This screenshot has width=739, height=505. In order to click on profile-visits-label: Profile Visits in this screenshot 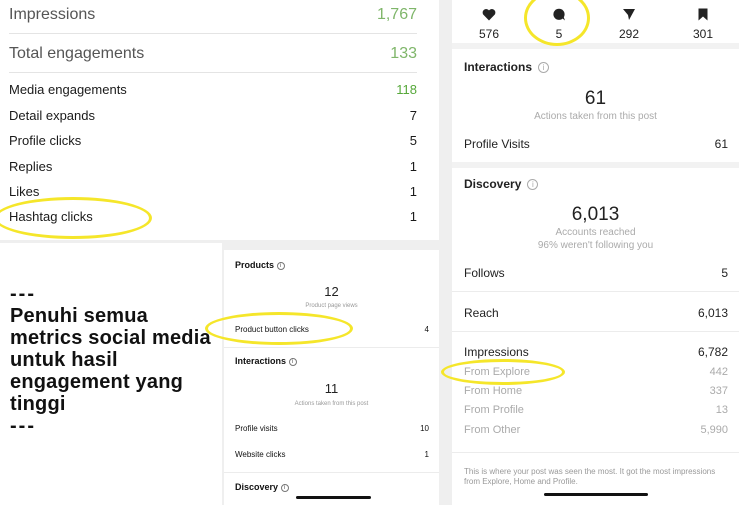, I will do `click(497, 144)`.